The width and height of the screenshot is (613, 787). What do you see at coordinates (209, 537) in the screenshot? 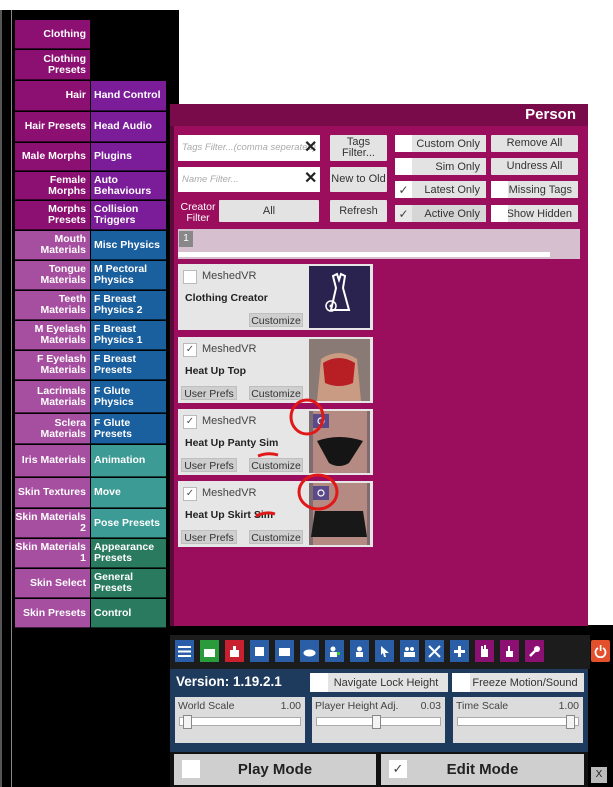
I see `user-prefs-button: User Prefs` at bounding box center [209, 537].